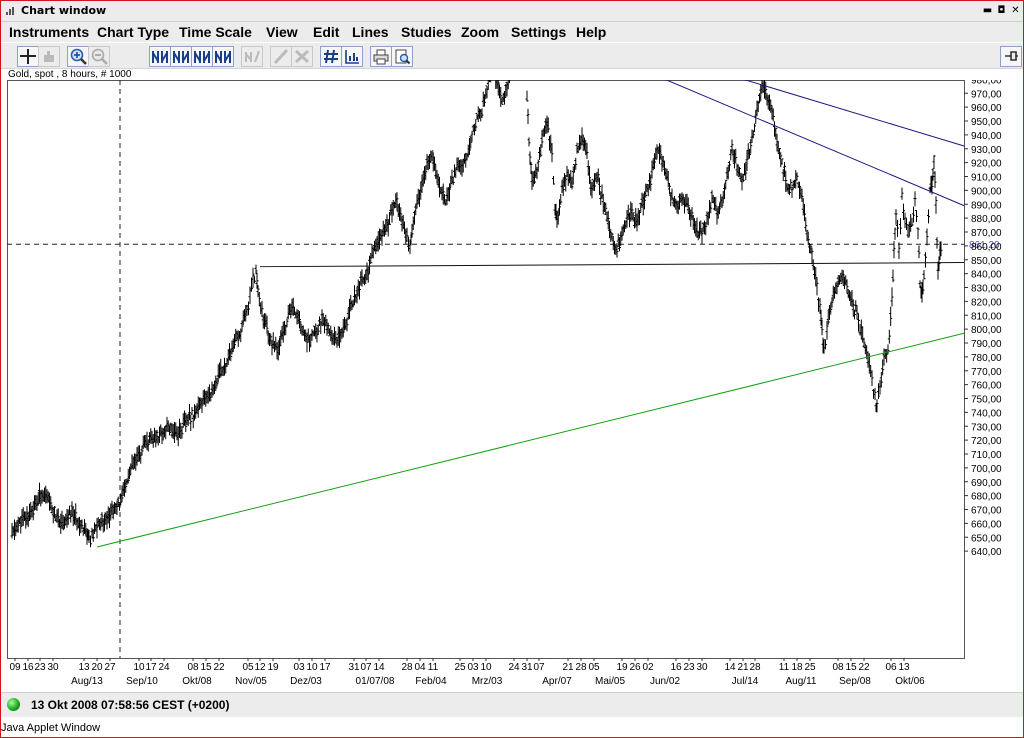 This screenshot has width=1024, height=738. What do you see at coordinates (379, 667) in the screenshot?
I see `x-day-label-21: 14` at bounding box center [379, 667].